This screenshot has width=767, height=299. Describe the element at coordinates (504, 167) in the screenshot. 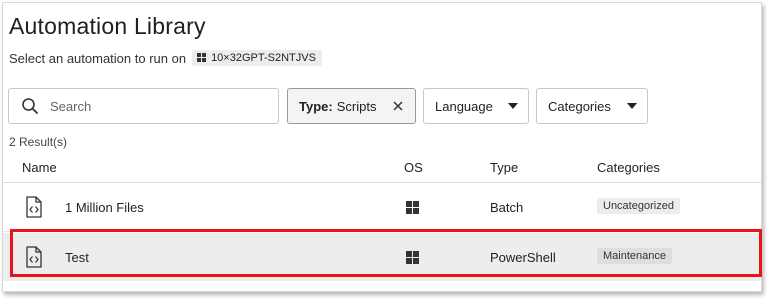

I see `column-header-type: Type` at that location.